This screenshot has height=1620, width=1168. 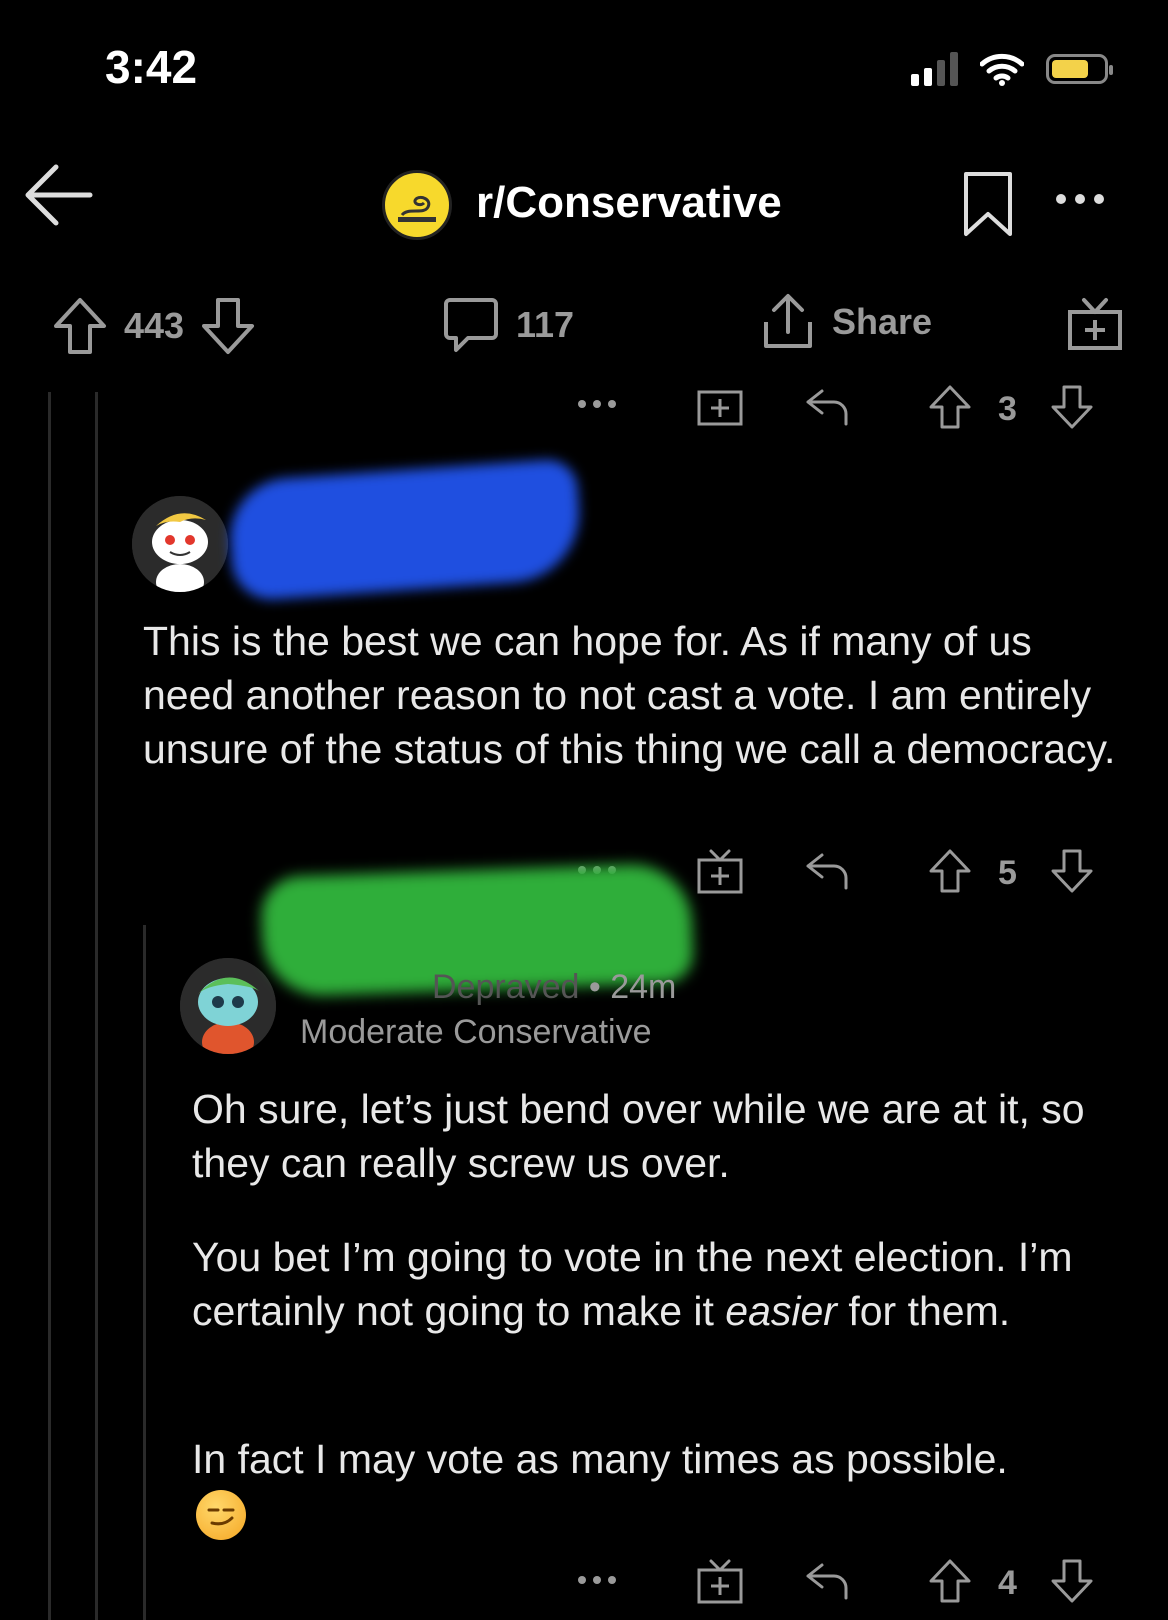 I want to click on comment2-actions: 4, so click(x=584, y=1582).